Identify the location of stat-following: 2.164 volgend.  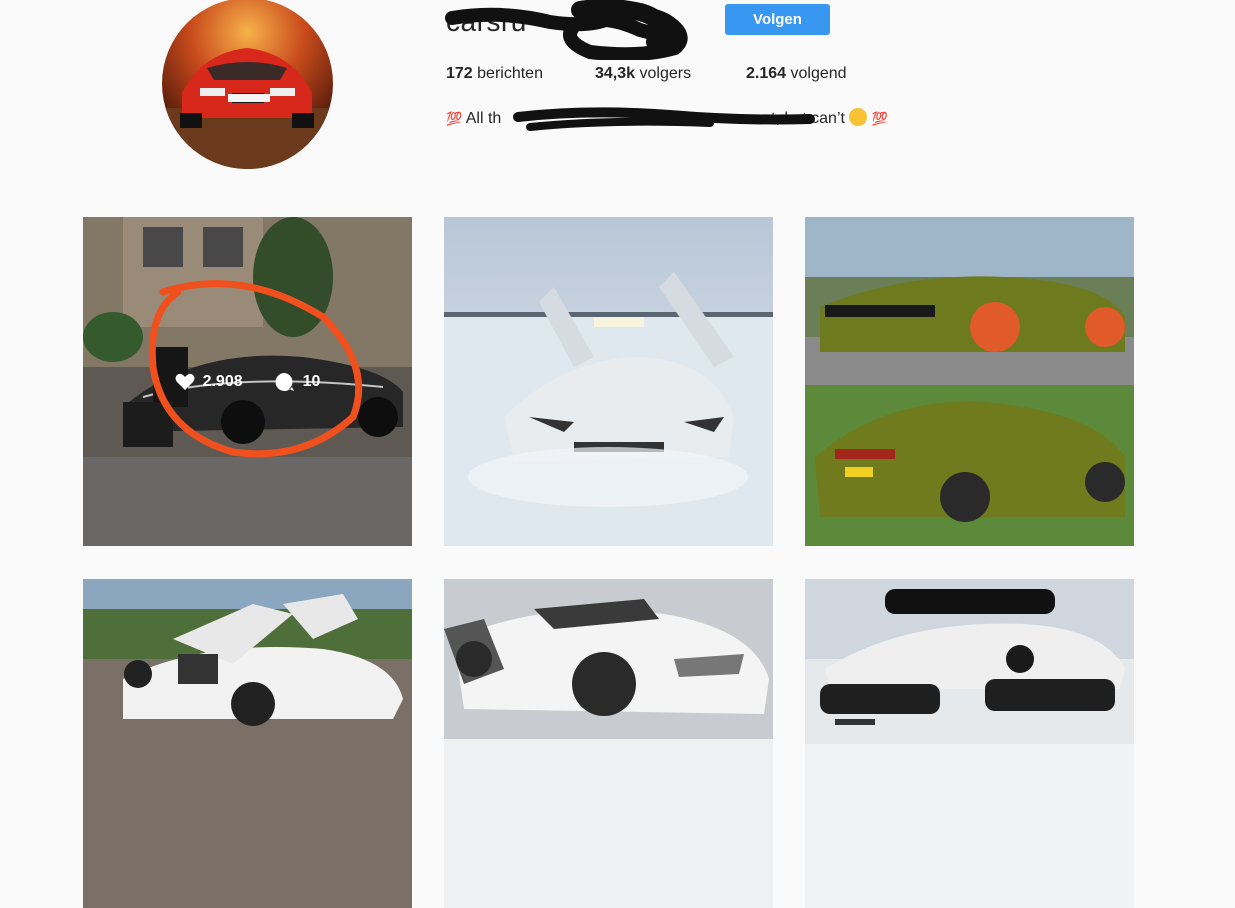
(796, 74).